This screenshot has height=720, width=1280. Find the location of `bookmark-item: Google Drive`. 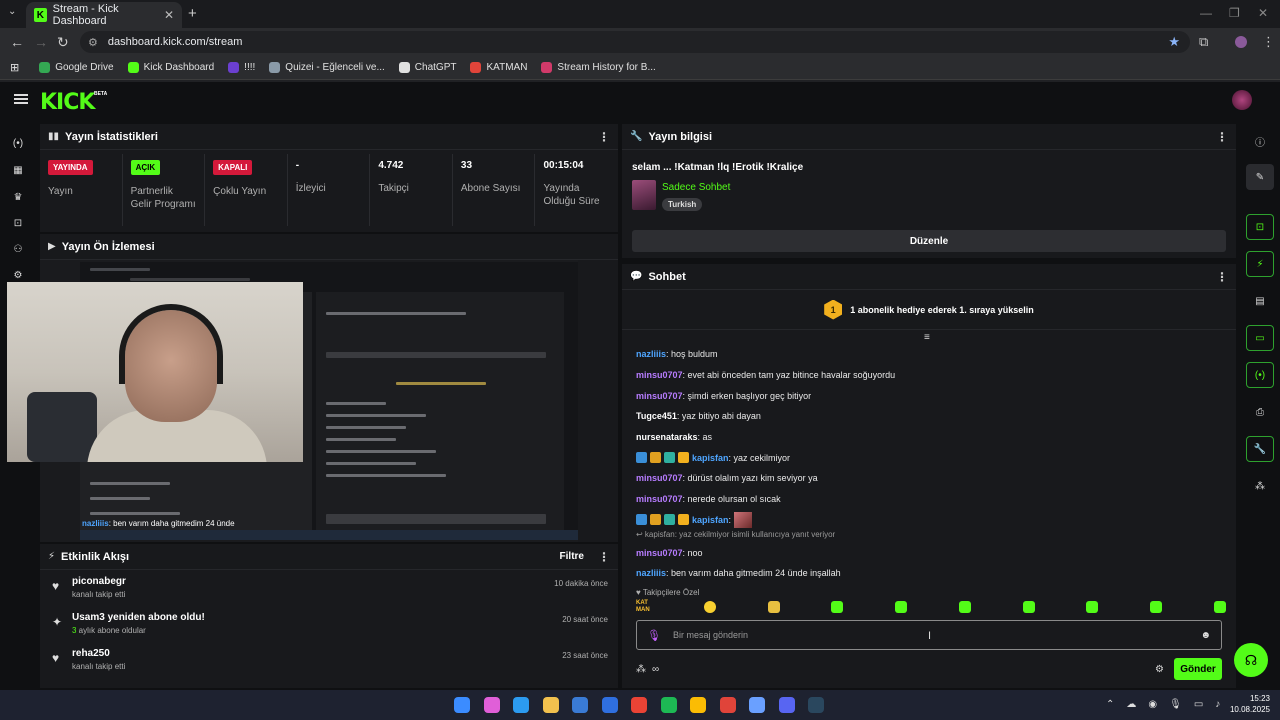

bookmark-item: Google Drive is located at coordinates (76, 67).